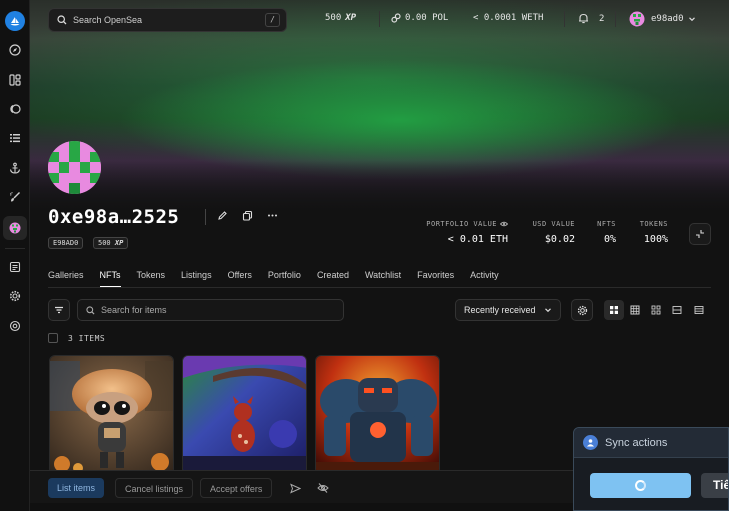 Image resolution: width=729 pixels, height=511 pixels. What do you see at coordinates (66, 279) in the screenshot?
I see `tab-galleries: Galleries` at bounding box center [66, 279].